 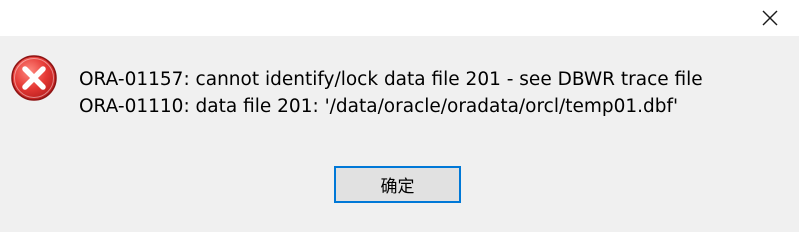 What do you see at coordinates (397, 184) in the screenshot?
I see `ok-button: 确定` at bounding box center [397, 184].